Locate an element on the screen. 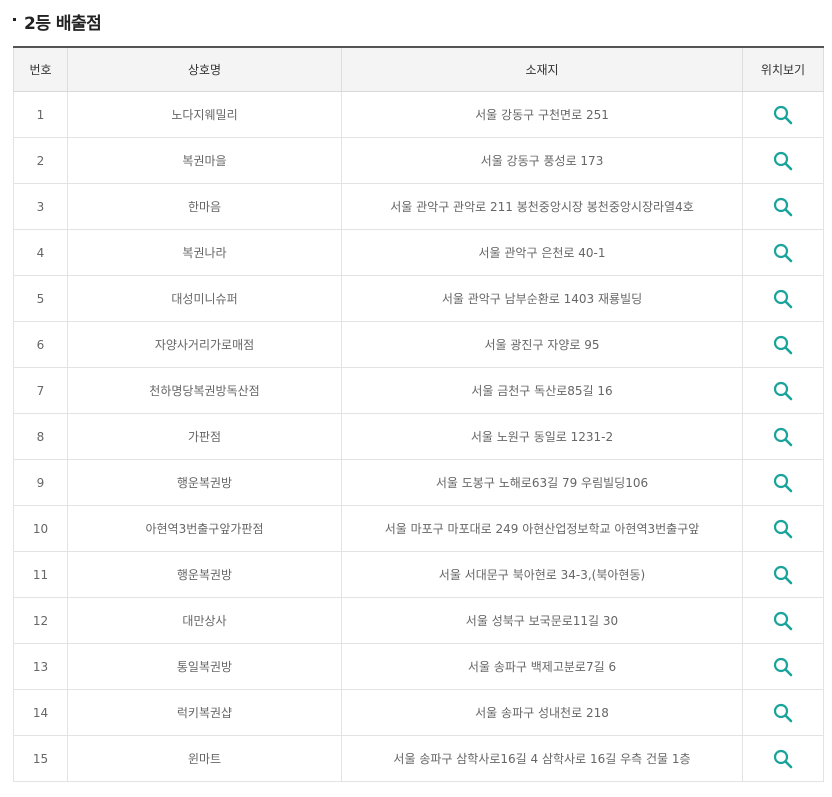 The image size is (832, 797). shop-address: 서울 송파구 삼학사로16길 4 삼학사로 16길 우측 건물 1층 is located at coordinates (542, 758).